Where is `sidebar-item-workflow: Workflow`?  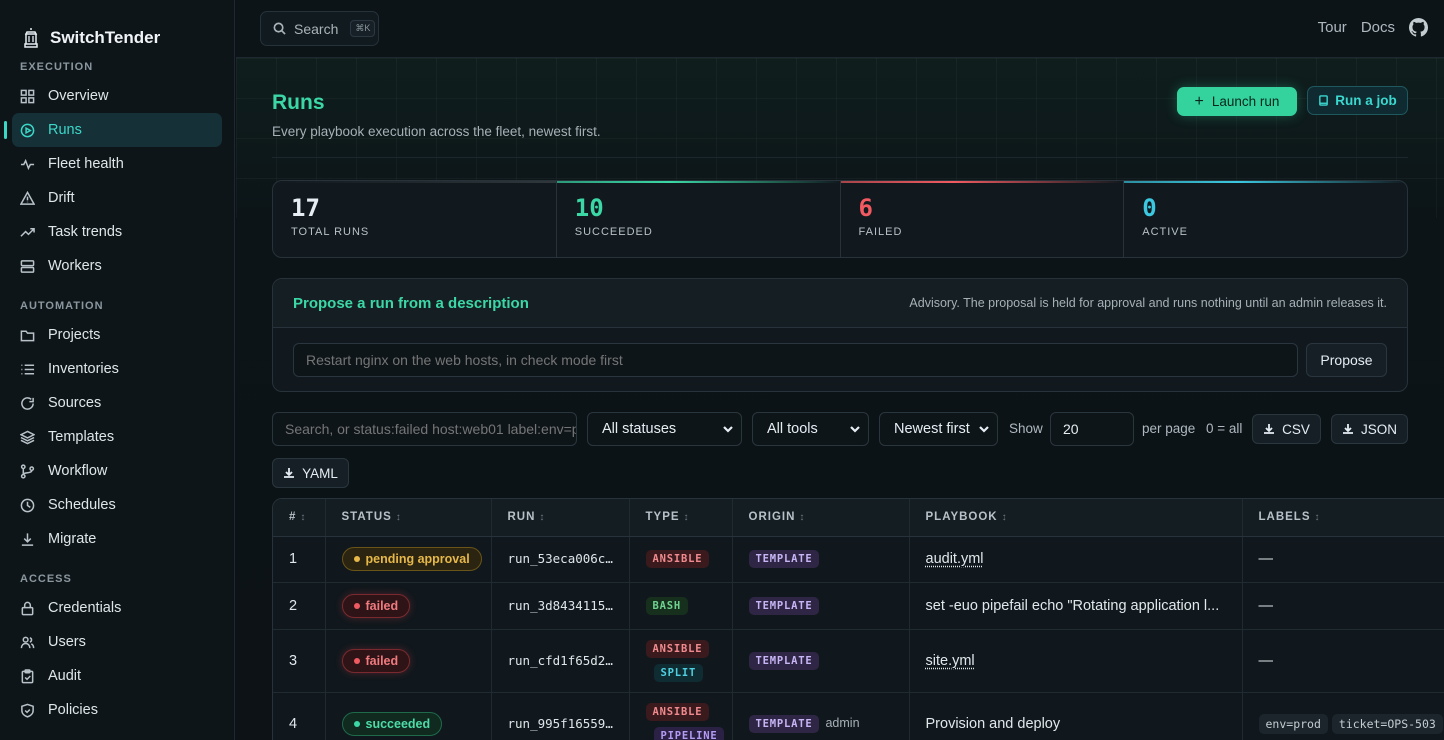
sidebar-item-workflow: Workflow is located at coordinates (117, 471).